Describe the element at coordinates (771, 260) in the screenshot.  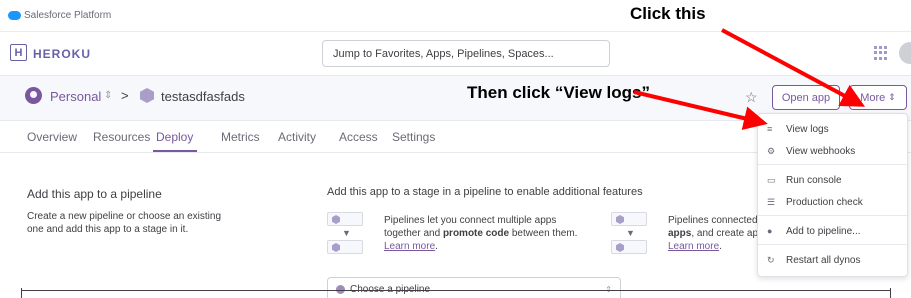
I see `restart-icon: ↻` at that location.